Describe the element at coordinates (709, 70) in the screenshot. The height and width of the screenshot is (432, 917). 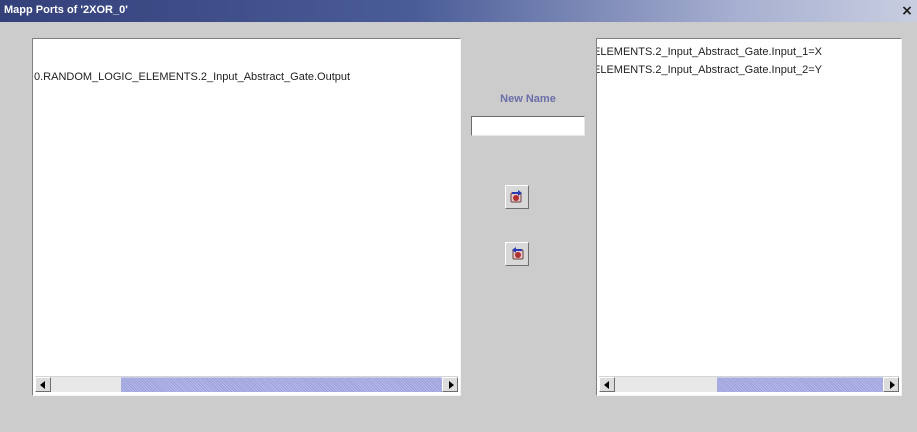
I see `list-item: ELEMENTS.2_Input_Abstract_Gate.Input_2=Y` at that location.